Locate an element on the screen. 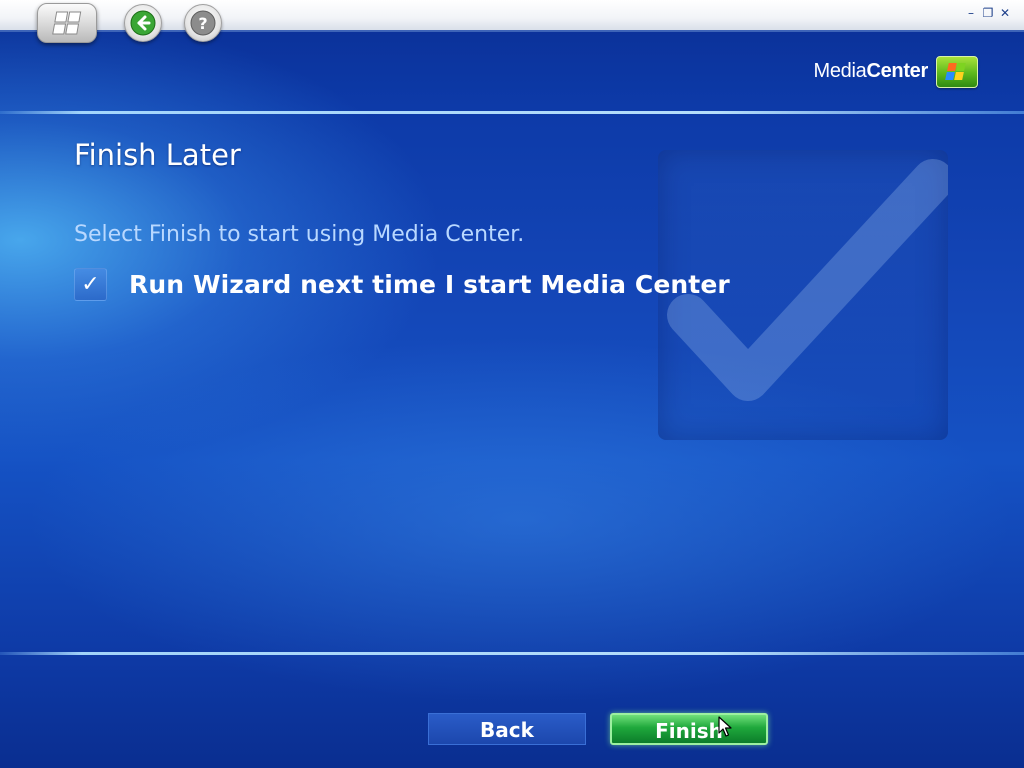  finish-button: Finish is located at coordinates (689, 729).